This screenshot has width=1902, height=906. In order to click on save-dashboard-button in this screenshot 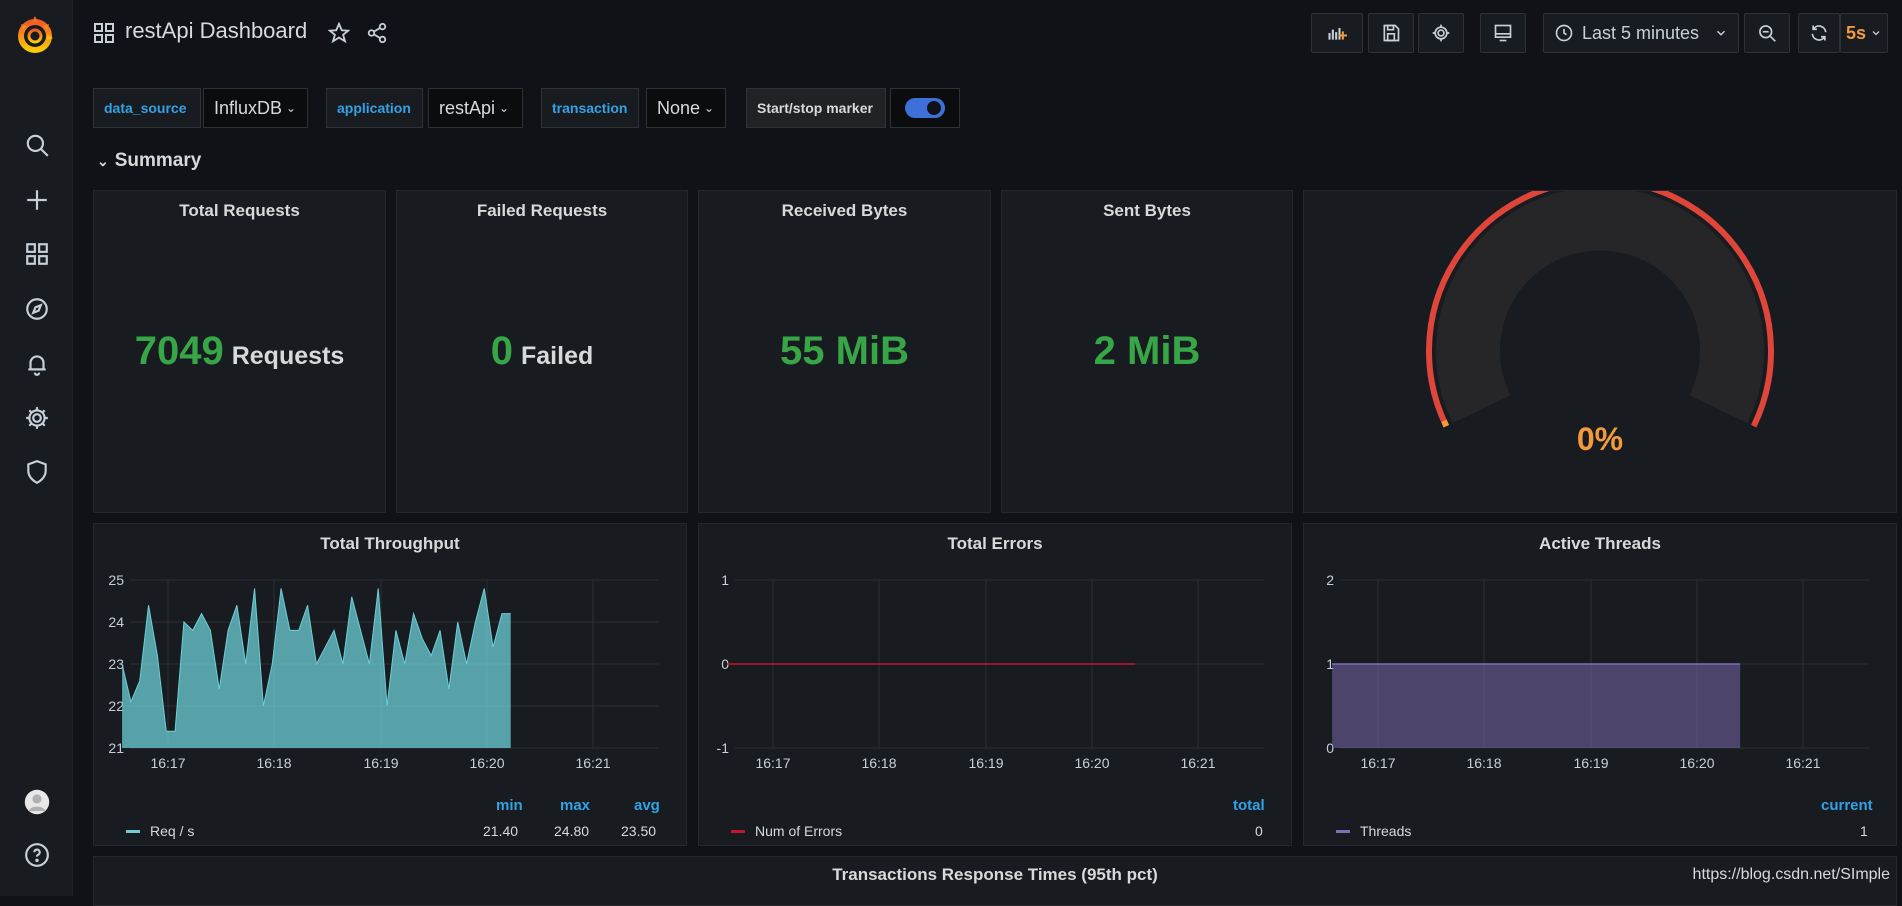, I will do `click(1391, 33)`.